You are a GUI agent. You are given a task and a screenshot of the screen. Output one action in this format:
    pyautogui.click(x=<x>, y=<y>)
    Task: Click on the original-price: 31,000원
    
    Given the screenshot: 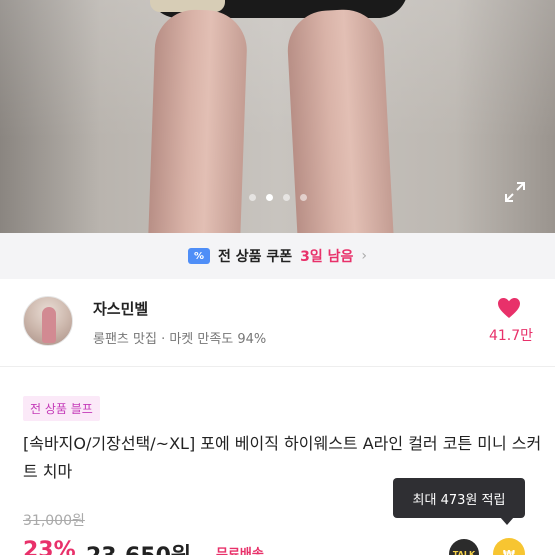 What is the action you would take?
    pyautogui.click(x=54, y=521)
    